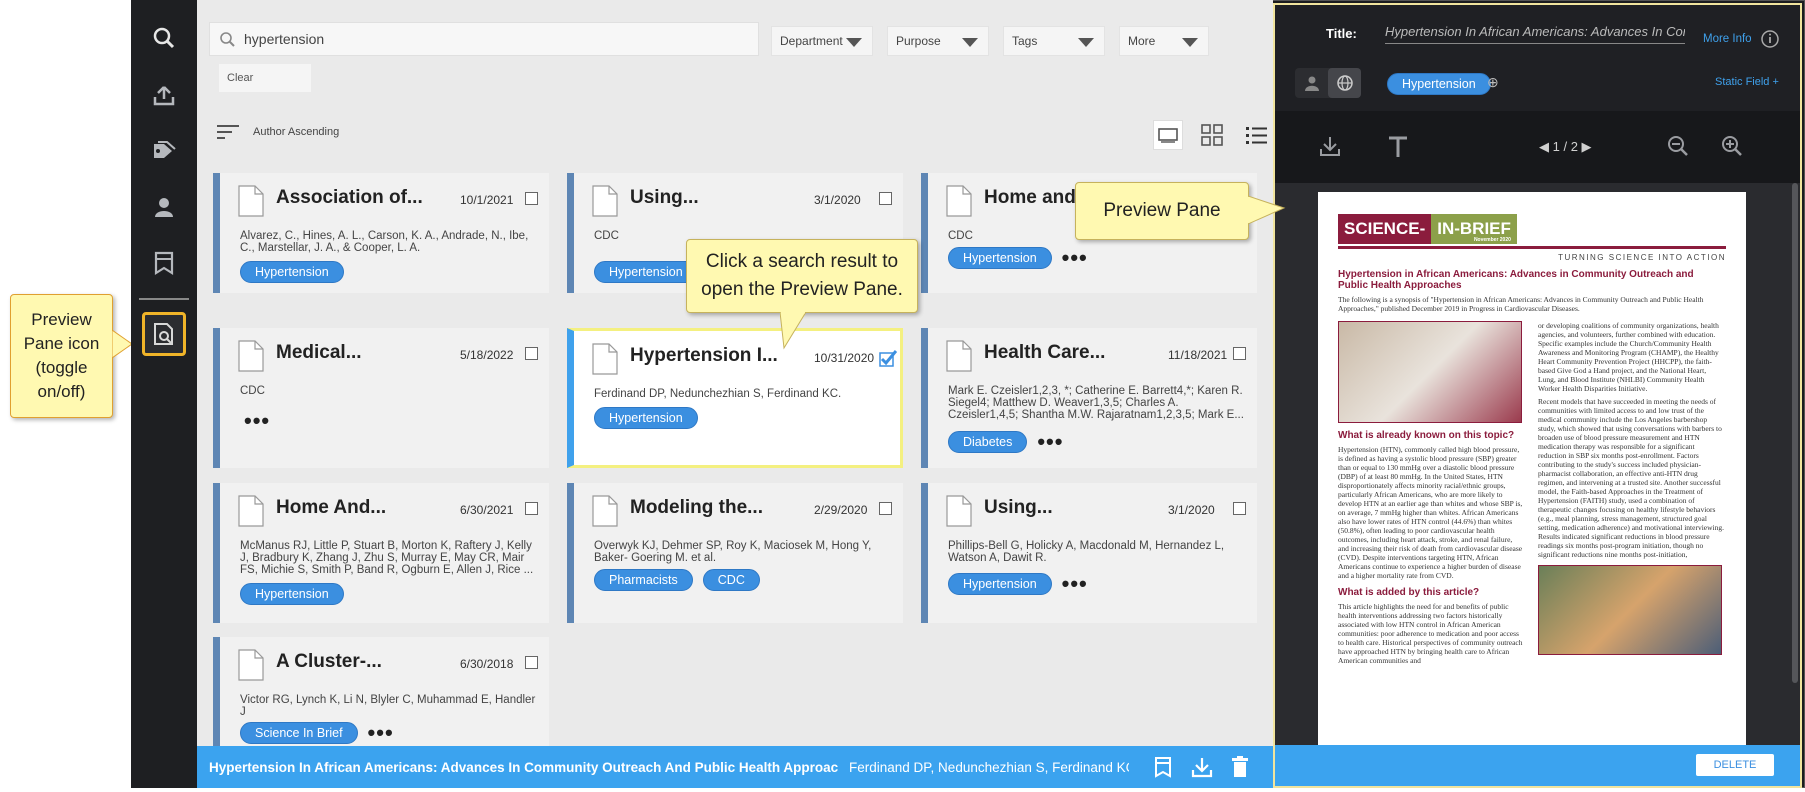 The width and height of the screenshot is (1805, 792). I want to click on card-date: 5/18/2022, so click(487, 355).